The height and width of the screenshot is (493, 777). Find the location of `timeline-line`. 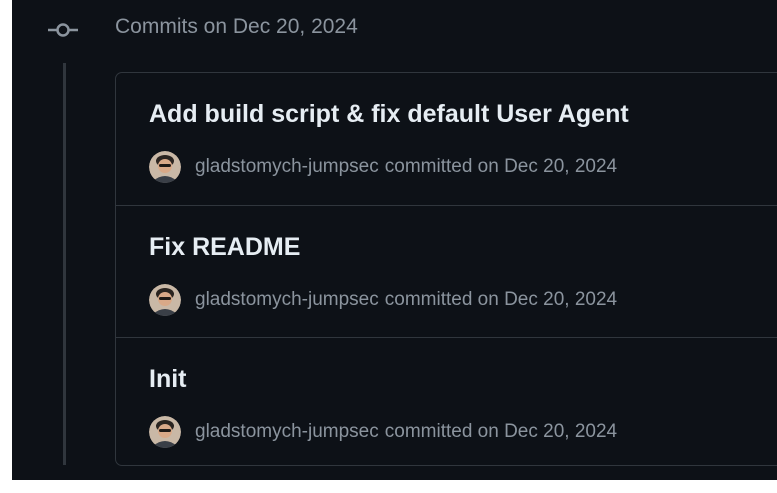

timeline-line is located at coordinates (64, 264).